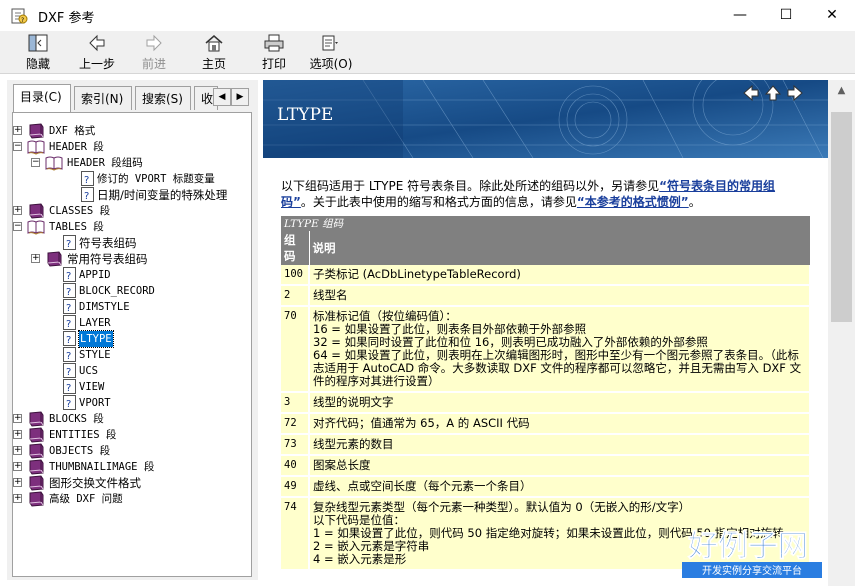  I want to click on tree-item-label: APPID, so click(95, 275).